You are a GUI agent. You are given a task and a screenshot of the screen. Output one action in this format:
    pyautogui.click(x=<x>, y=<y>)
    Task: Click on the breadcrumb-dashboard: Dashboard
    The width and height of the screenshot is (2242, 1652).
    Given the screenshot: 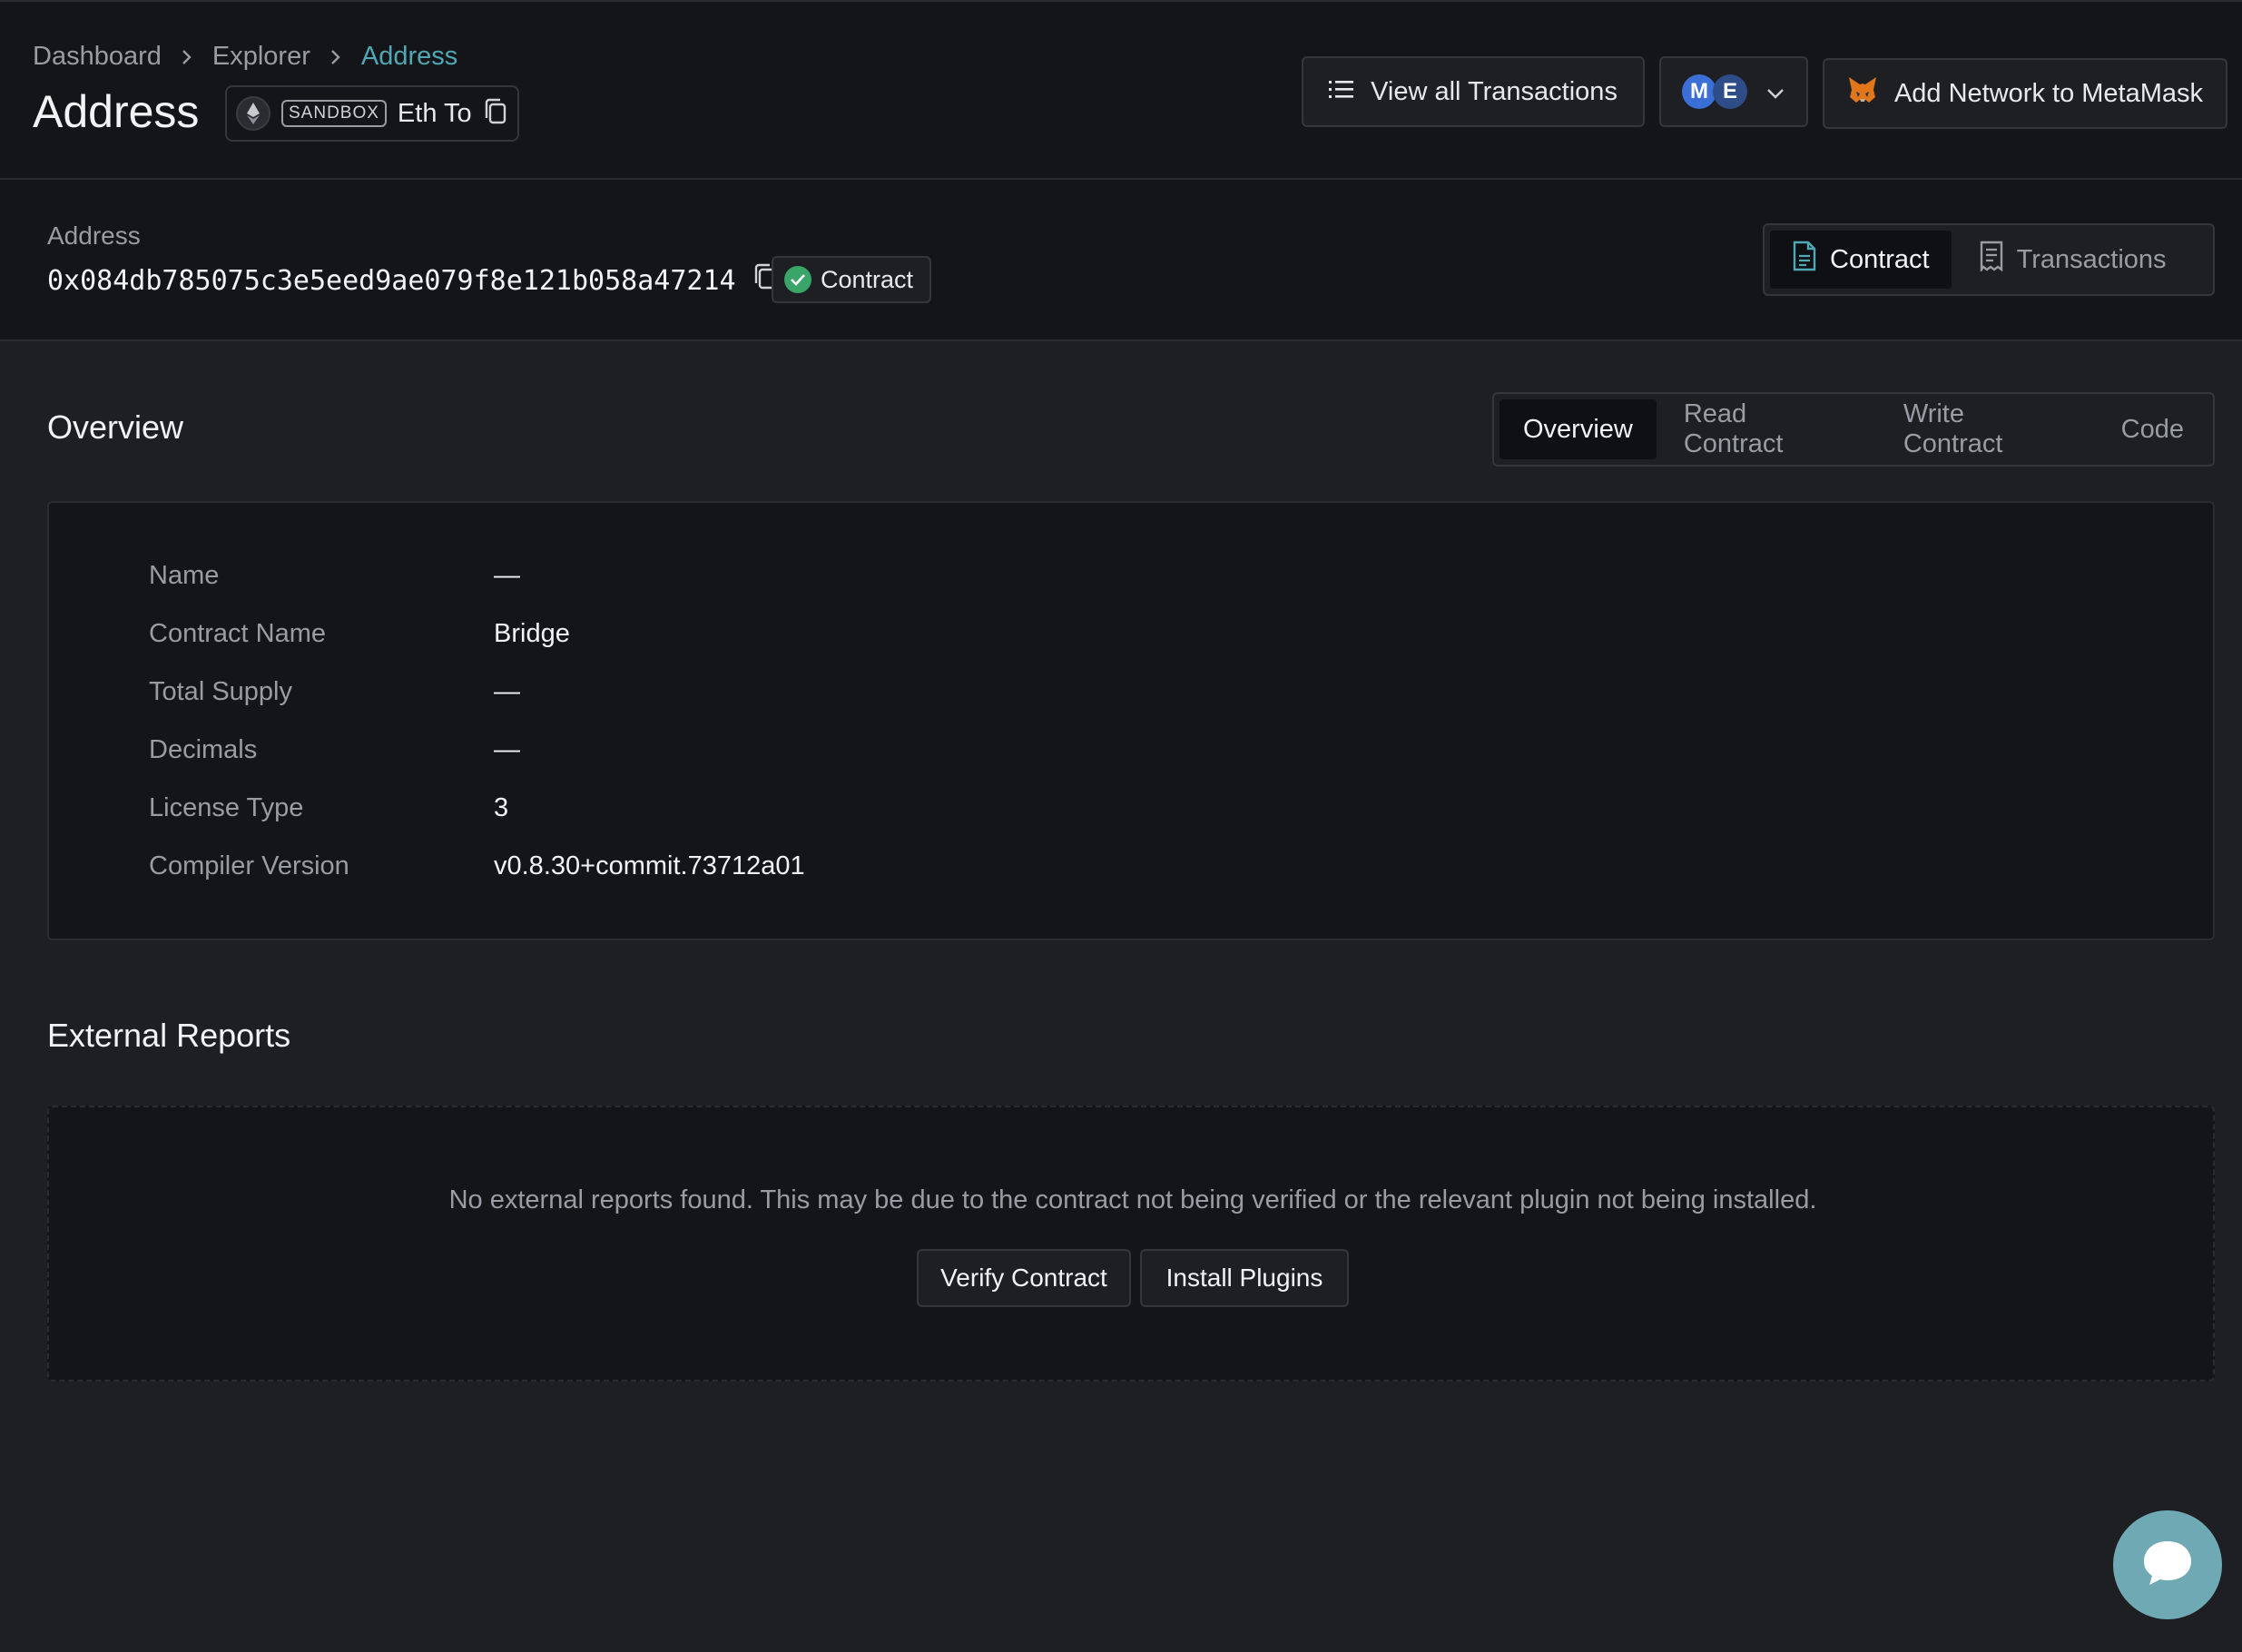 What is the action you would take?
    pyautogui.click(x=97, y=57)
    